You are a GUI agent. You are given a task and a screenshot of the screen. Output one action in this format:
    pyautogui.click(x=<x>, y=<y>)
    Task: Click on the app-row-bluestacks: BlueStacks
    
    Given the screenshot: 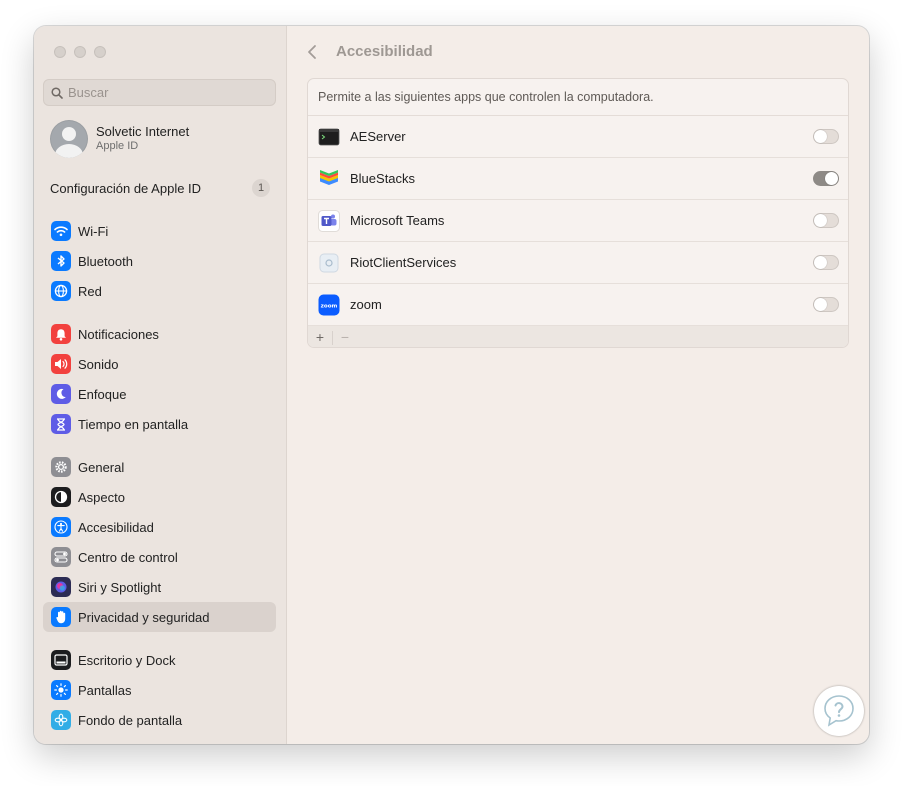 What is the action you would take?
    pyautogui.click(x=578, y=179)
    